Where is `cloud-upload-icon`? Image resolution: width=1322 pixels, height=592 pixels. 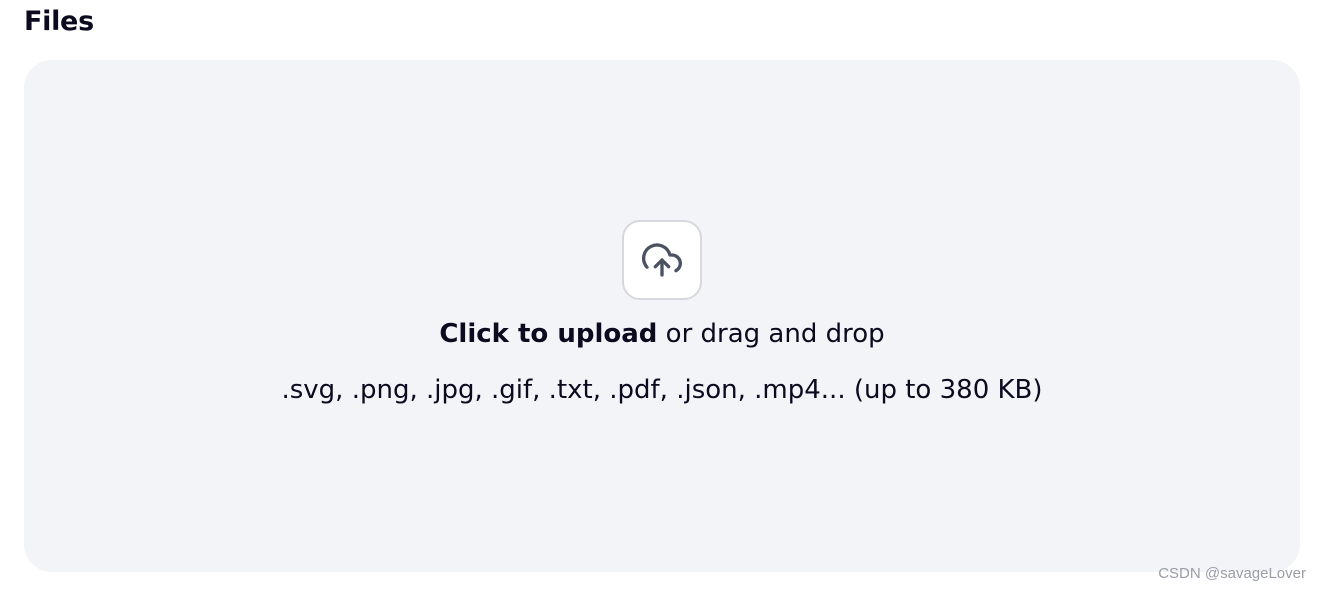
cloud-upload-icon is located at coordinates (662, 260).